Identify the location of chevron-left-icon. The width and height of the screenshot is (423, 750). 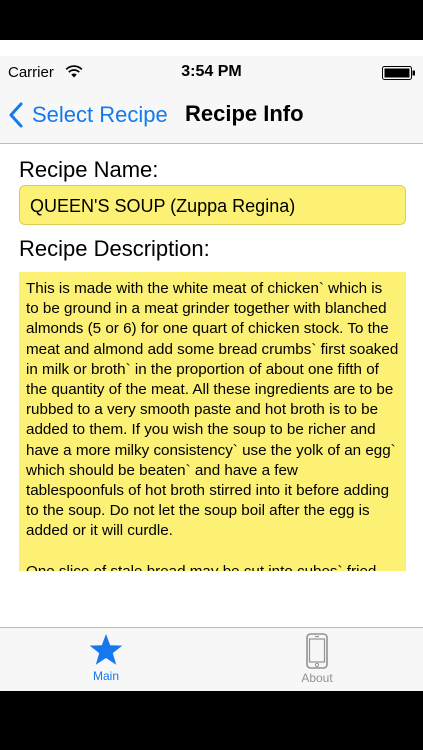
(16, 115).